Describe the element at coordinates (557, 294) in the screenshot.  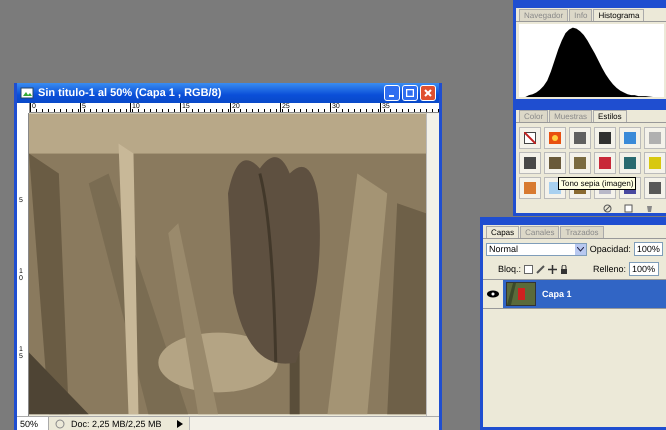
I see `layer-name: Capa 1` at that location.